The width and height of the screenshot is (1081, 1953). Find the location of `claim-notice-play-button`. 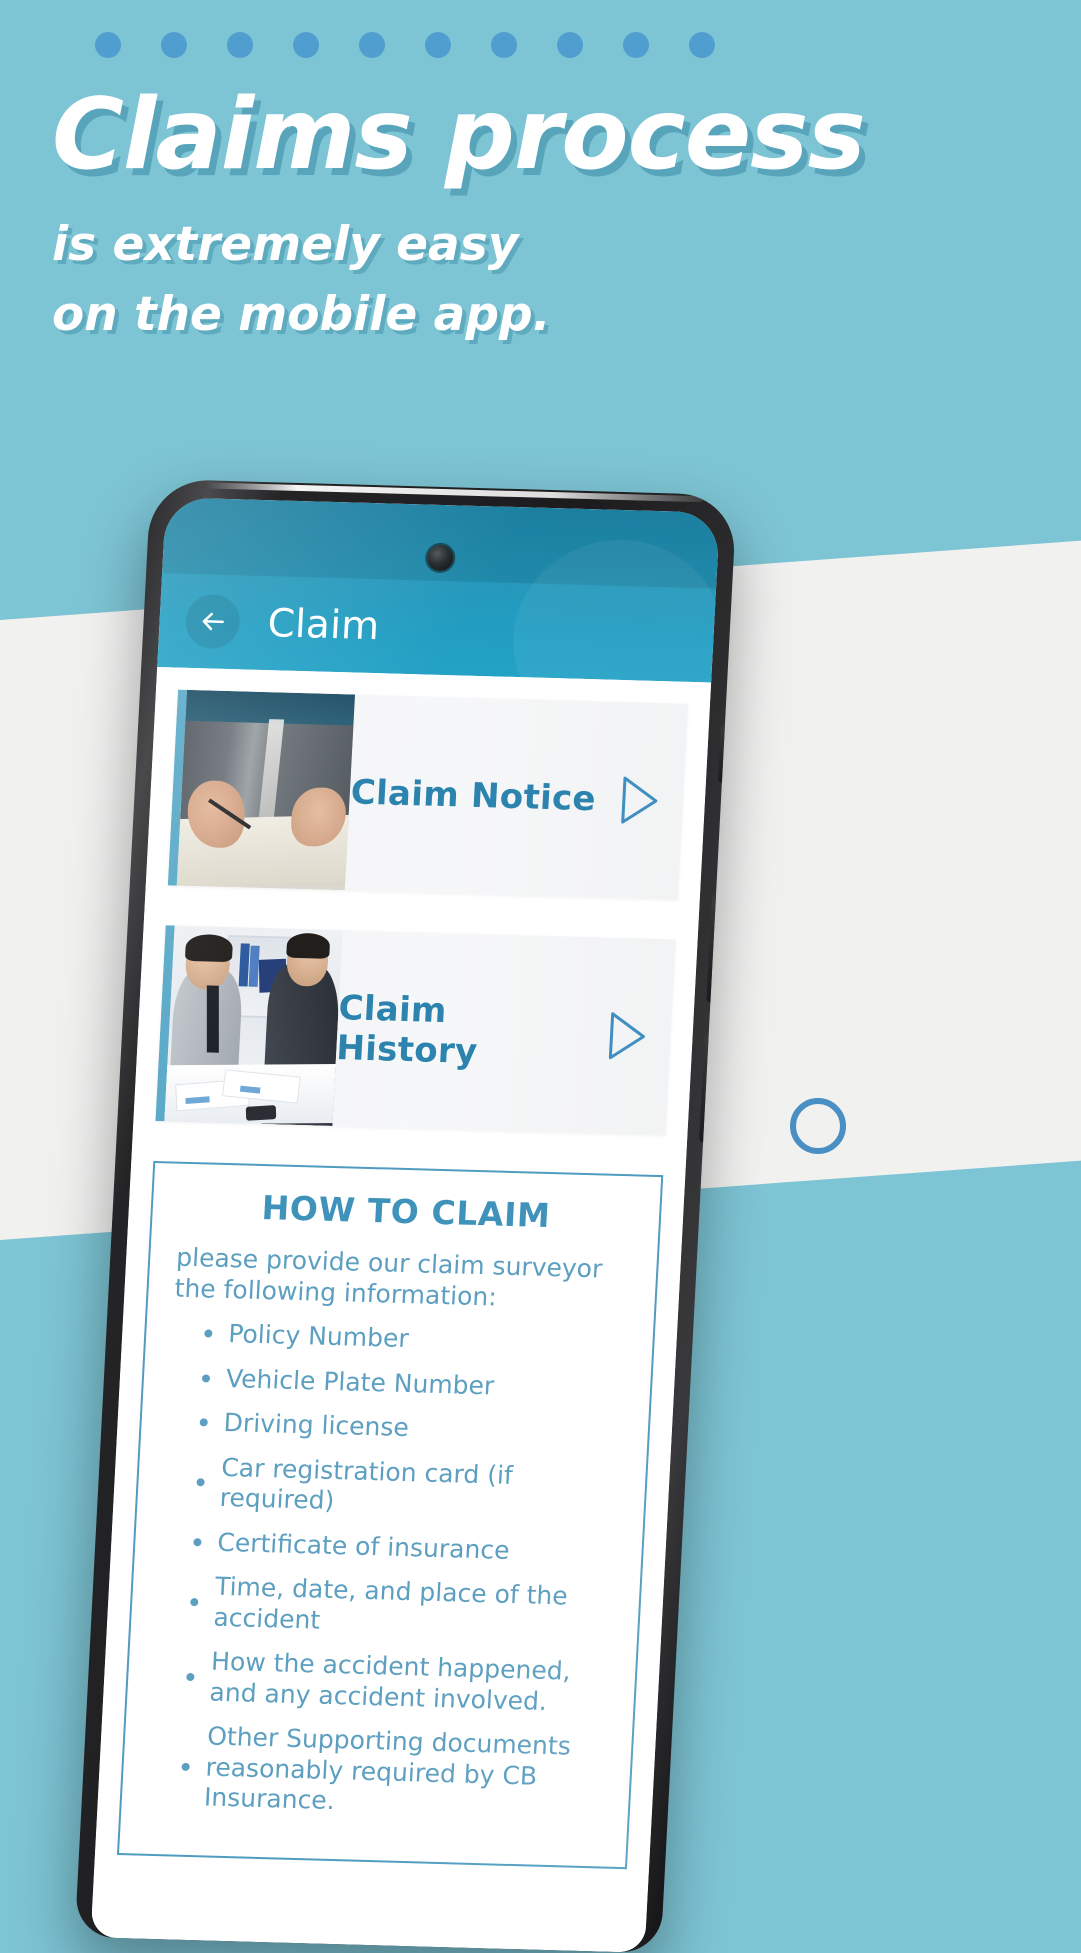

claim-notice-play-button is located at coordinates (640, 800).